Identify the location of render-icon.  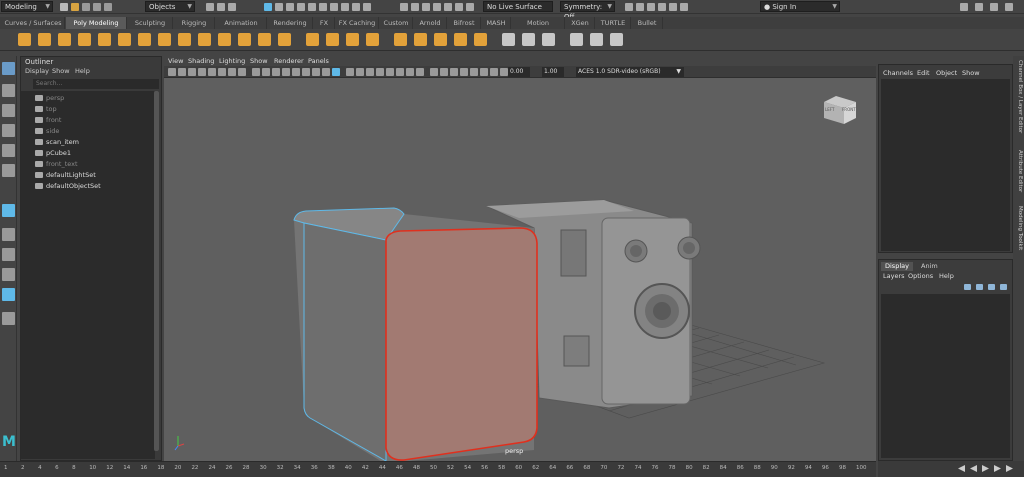
(629, 7).